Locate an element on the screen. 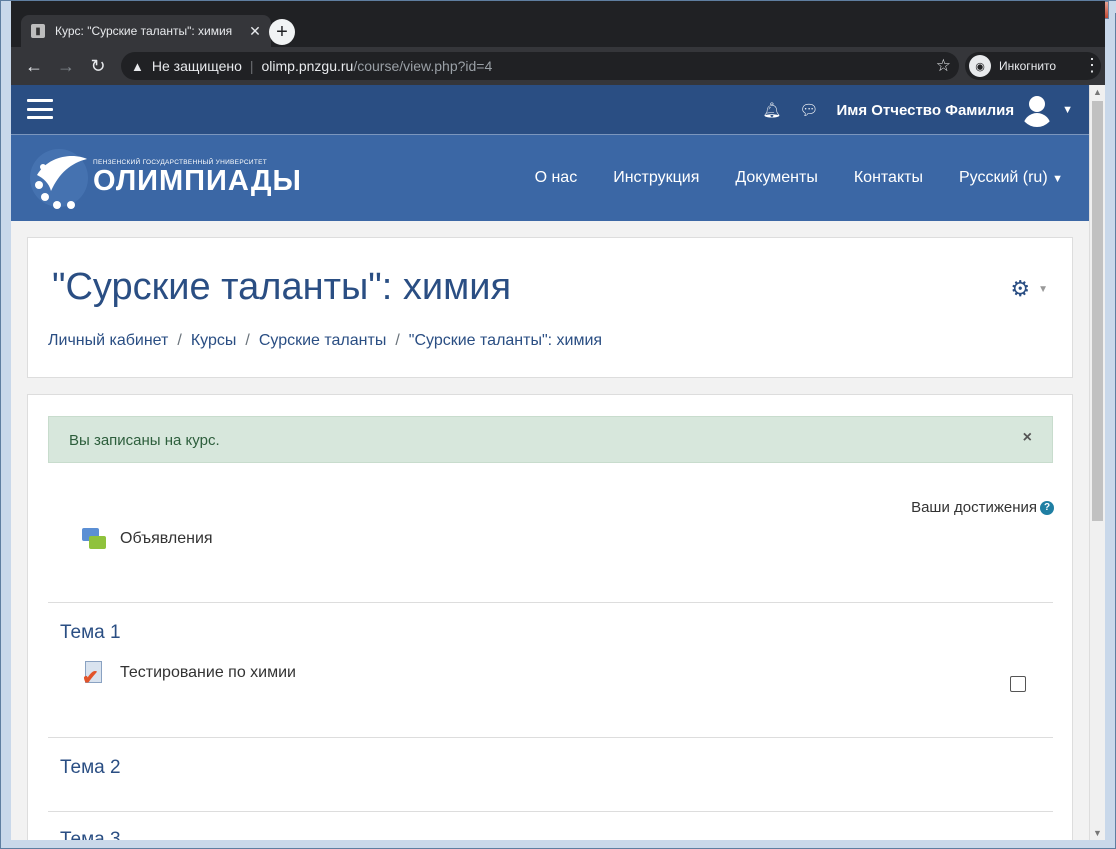 This screenshot has width=1116, height=849. section-title: Тема 3 is located at coordinates (90, 834).